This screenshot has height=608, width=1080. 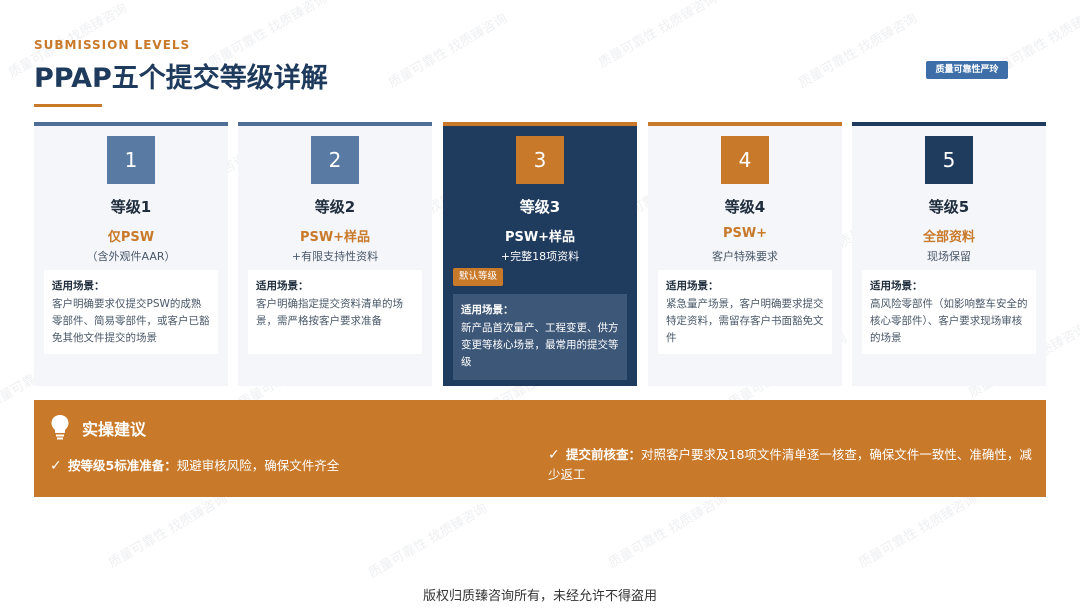 I want to click on scene-box: 适用场景： 紧急量产场景，客户明确要求提交特定资料，需留存客户书面豁免文件, so click(x=745, y=312).